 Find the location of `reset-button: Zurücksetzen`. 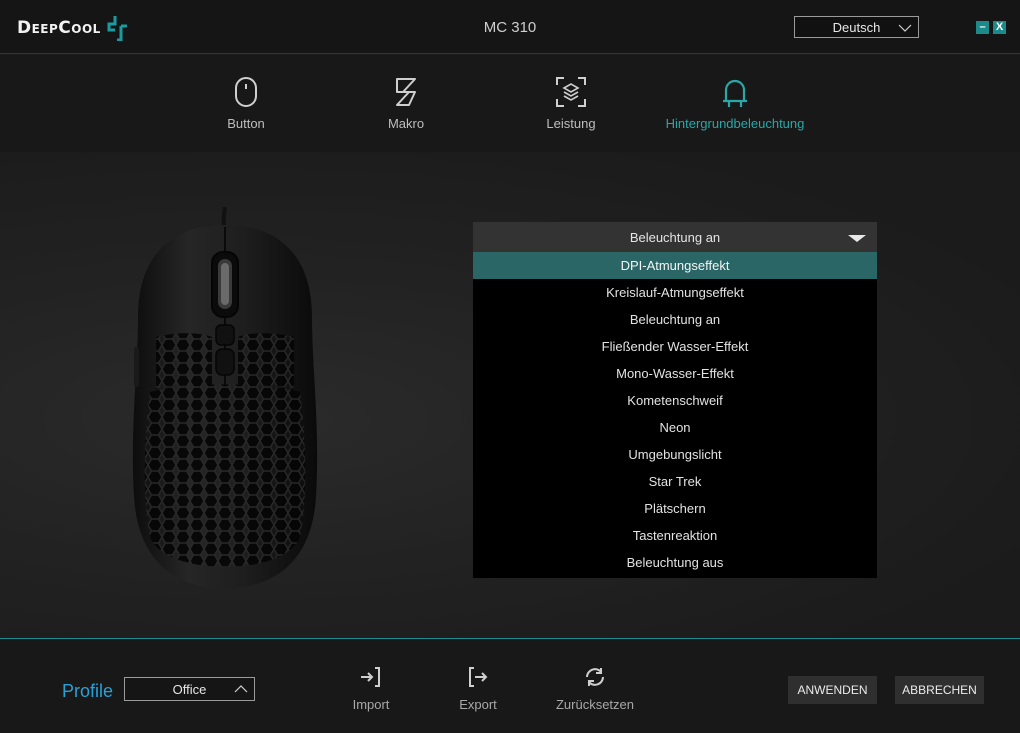

reset-button: Zurücksetzen is located at coordinates (595, 688).